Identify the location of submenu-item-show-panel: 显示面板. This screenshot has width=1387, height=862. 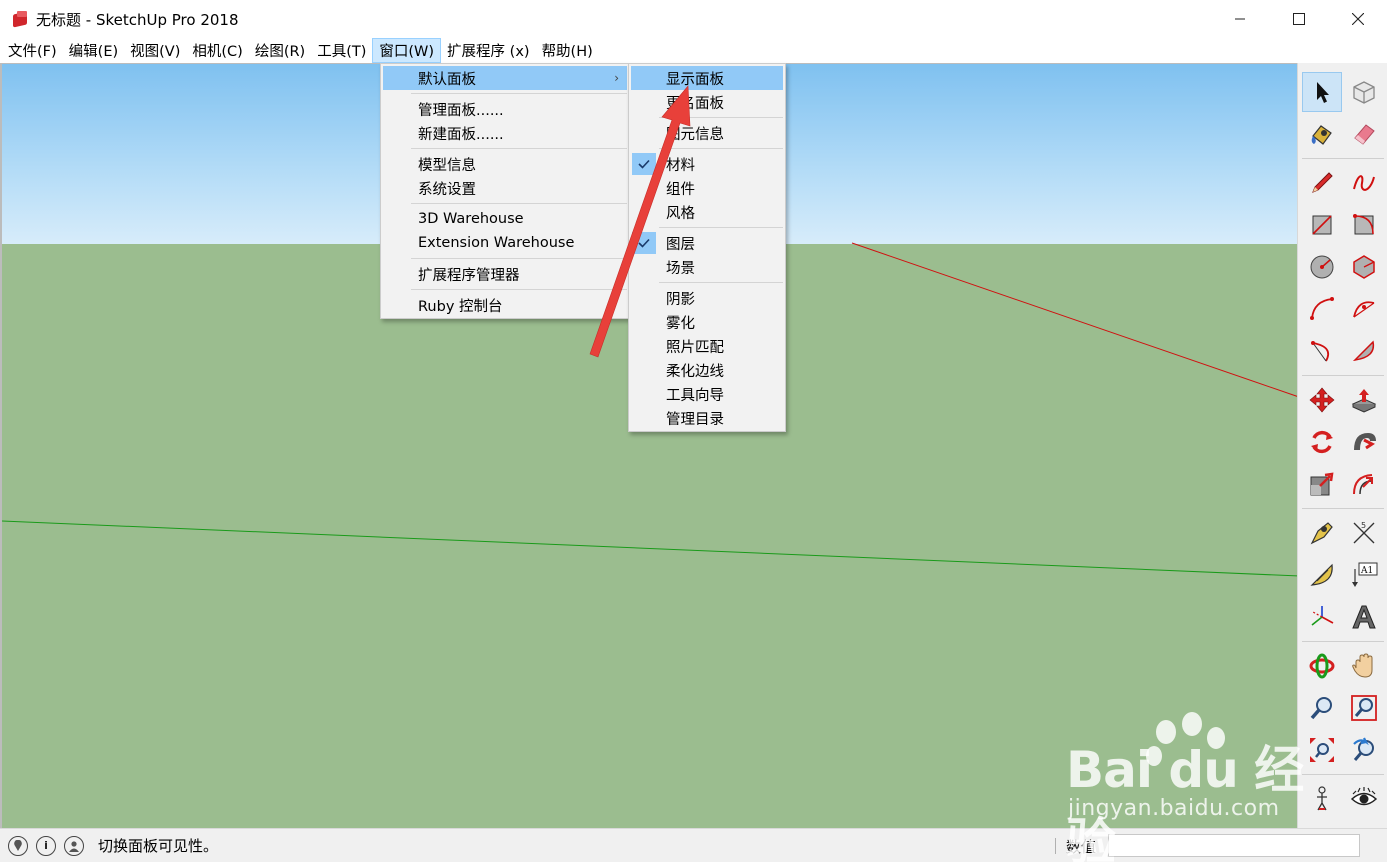
(707, 78).